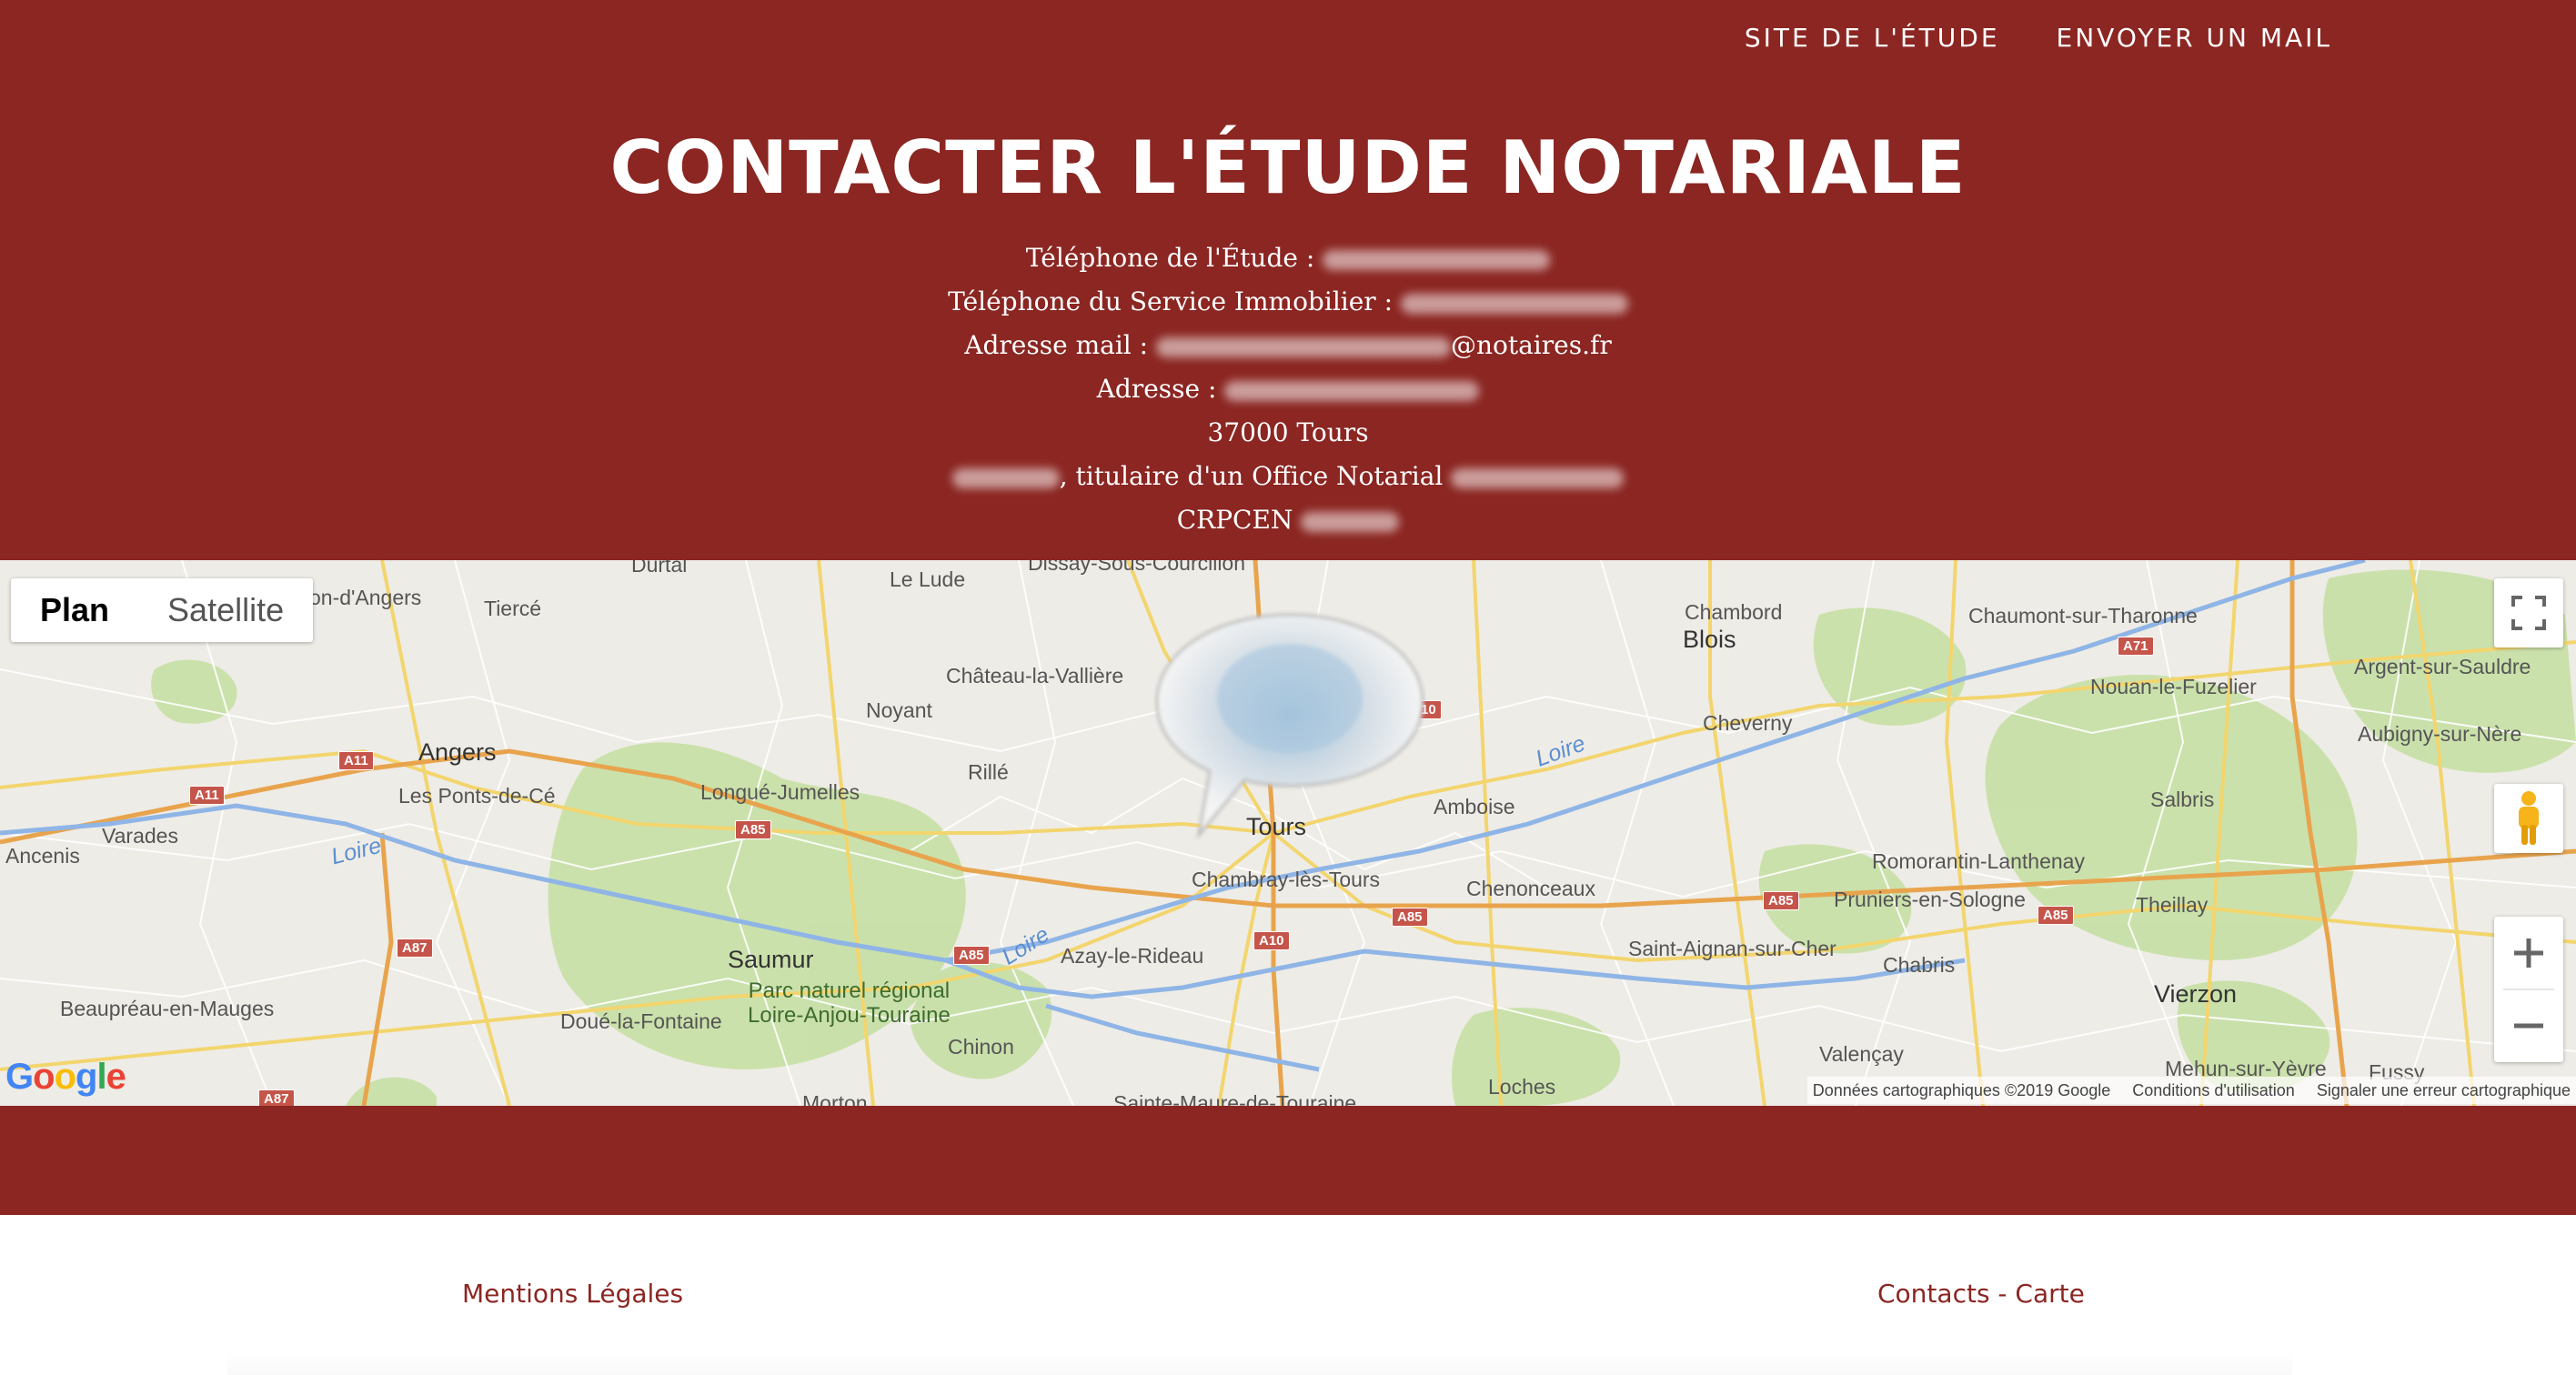  Describe the element at coordinates (1235, 1099) in the screenshot. I see `place-label: Sainte-Maure-de-Touraine` at that location.